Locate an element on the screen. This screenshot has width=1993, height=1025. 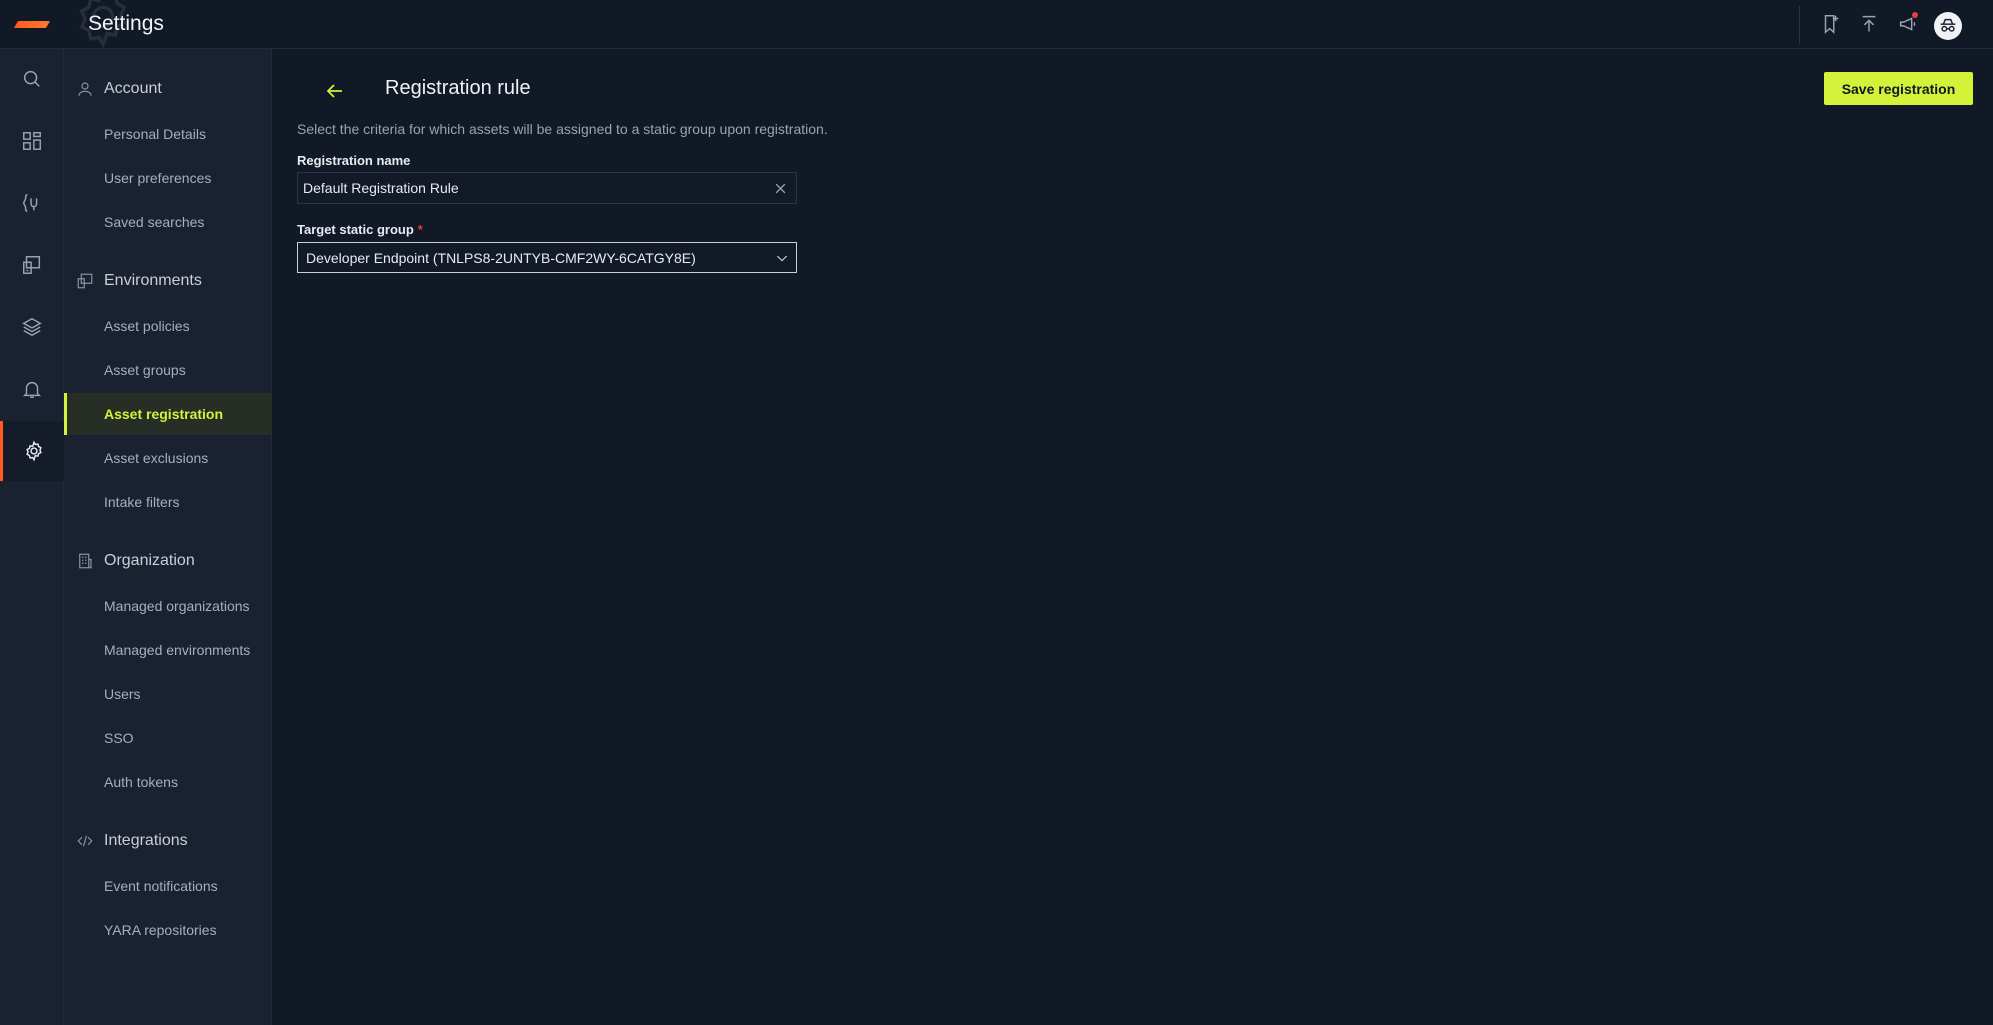
layers-icon is located at coordinates (32, 327).